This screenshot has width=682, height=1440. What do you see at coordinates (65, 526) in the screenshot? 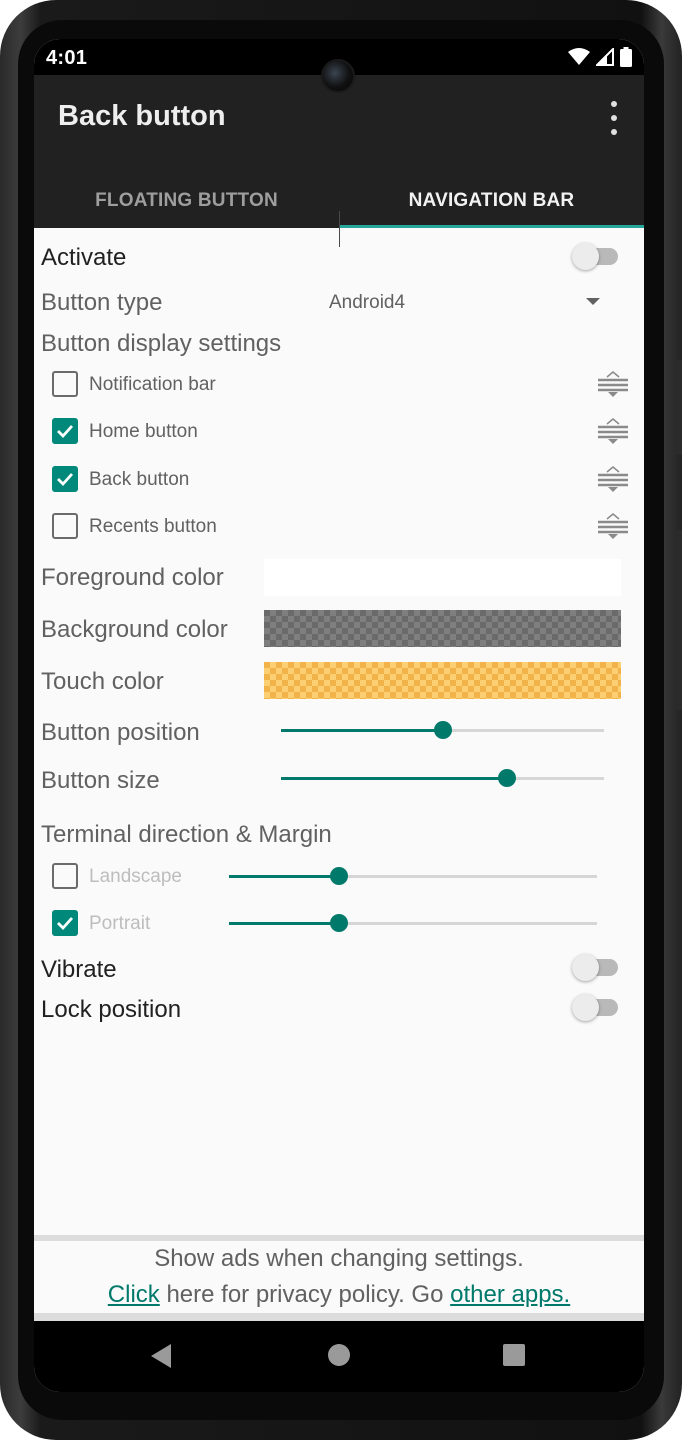
I see `recents-button-checkbox` at bounding box center [65, 526].